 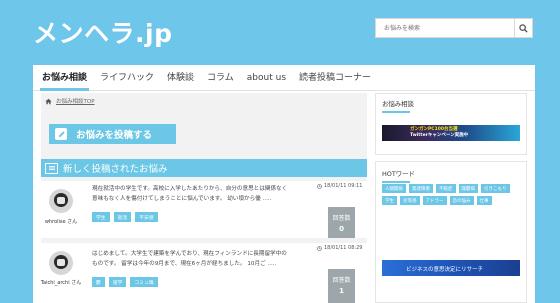 I want to click on post-date: 18/01/11 09:11, so click(x=342, y=186).